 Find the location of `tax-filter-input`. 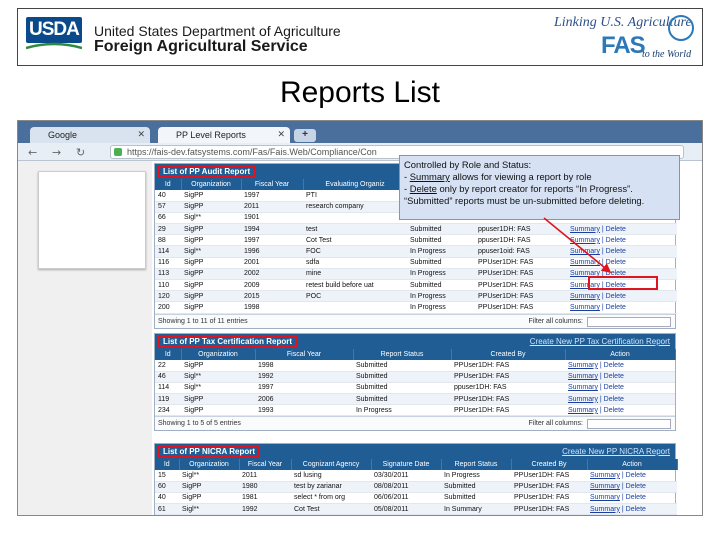

tax-filter-input is located at coordinates (629, 424).